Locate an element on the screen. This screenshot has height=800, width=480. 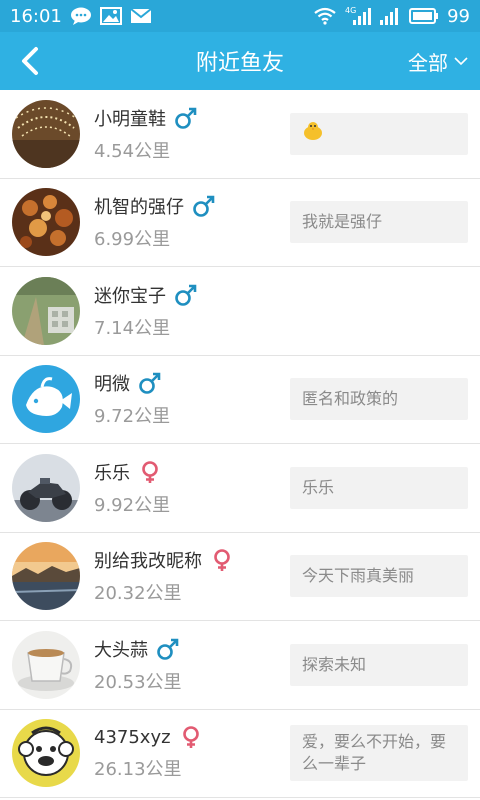
distance: 26.13公里 is located at coordinates (138, 770).